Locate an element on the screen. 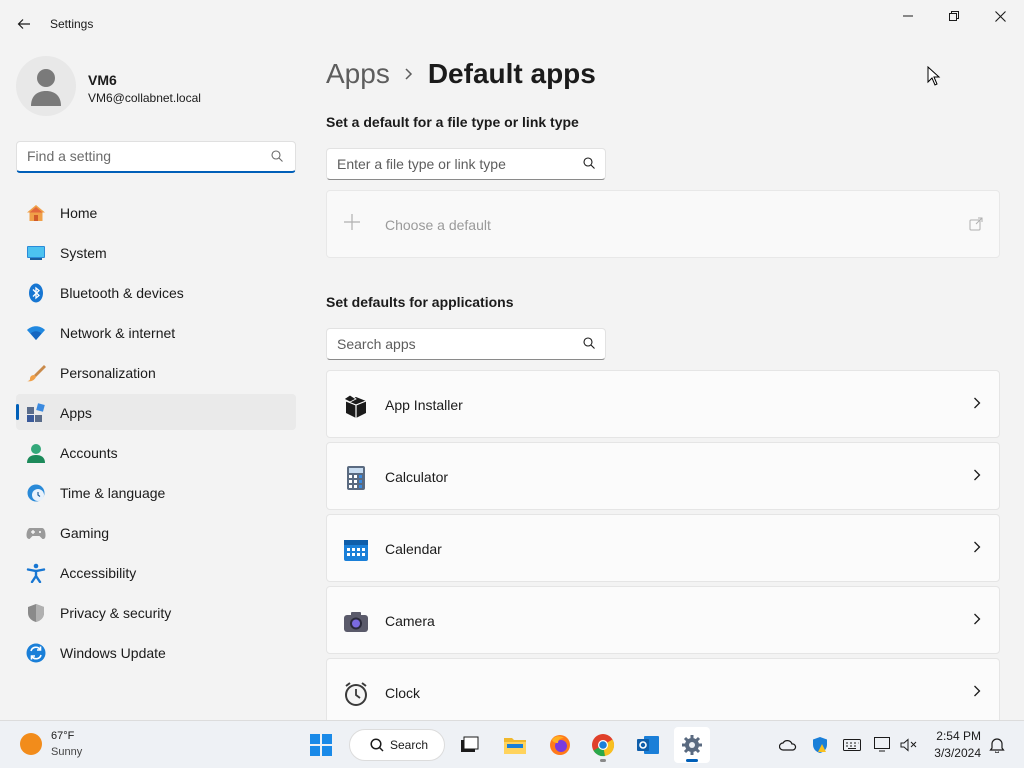 Image resolution: width=1024 pixels, height=768 pixels. search-apps-input is located at coordinates (447, 344).